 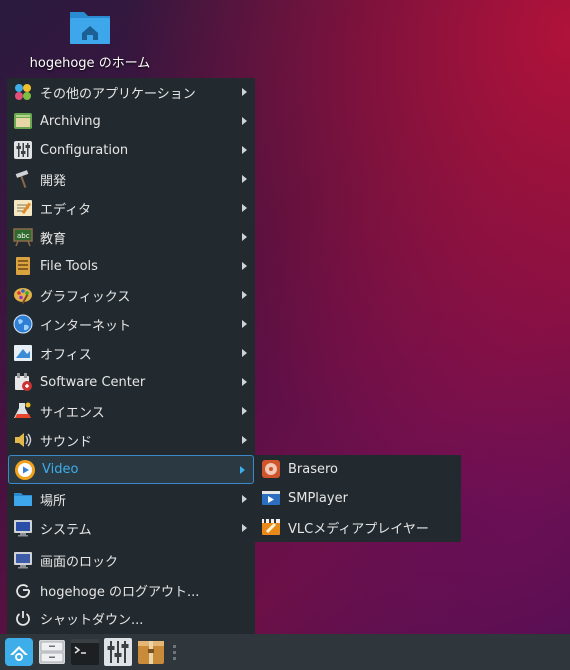 I want to click on menu-item-system: システム, so click(x=131, y=528).